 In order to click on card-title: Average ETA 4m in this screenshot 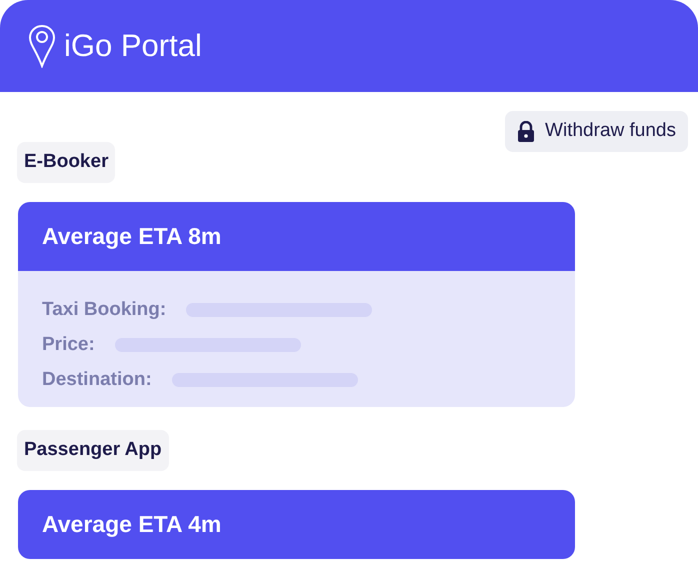, I will do `click(132, 525)`.